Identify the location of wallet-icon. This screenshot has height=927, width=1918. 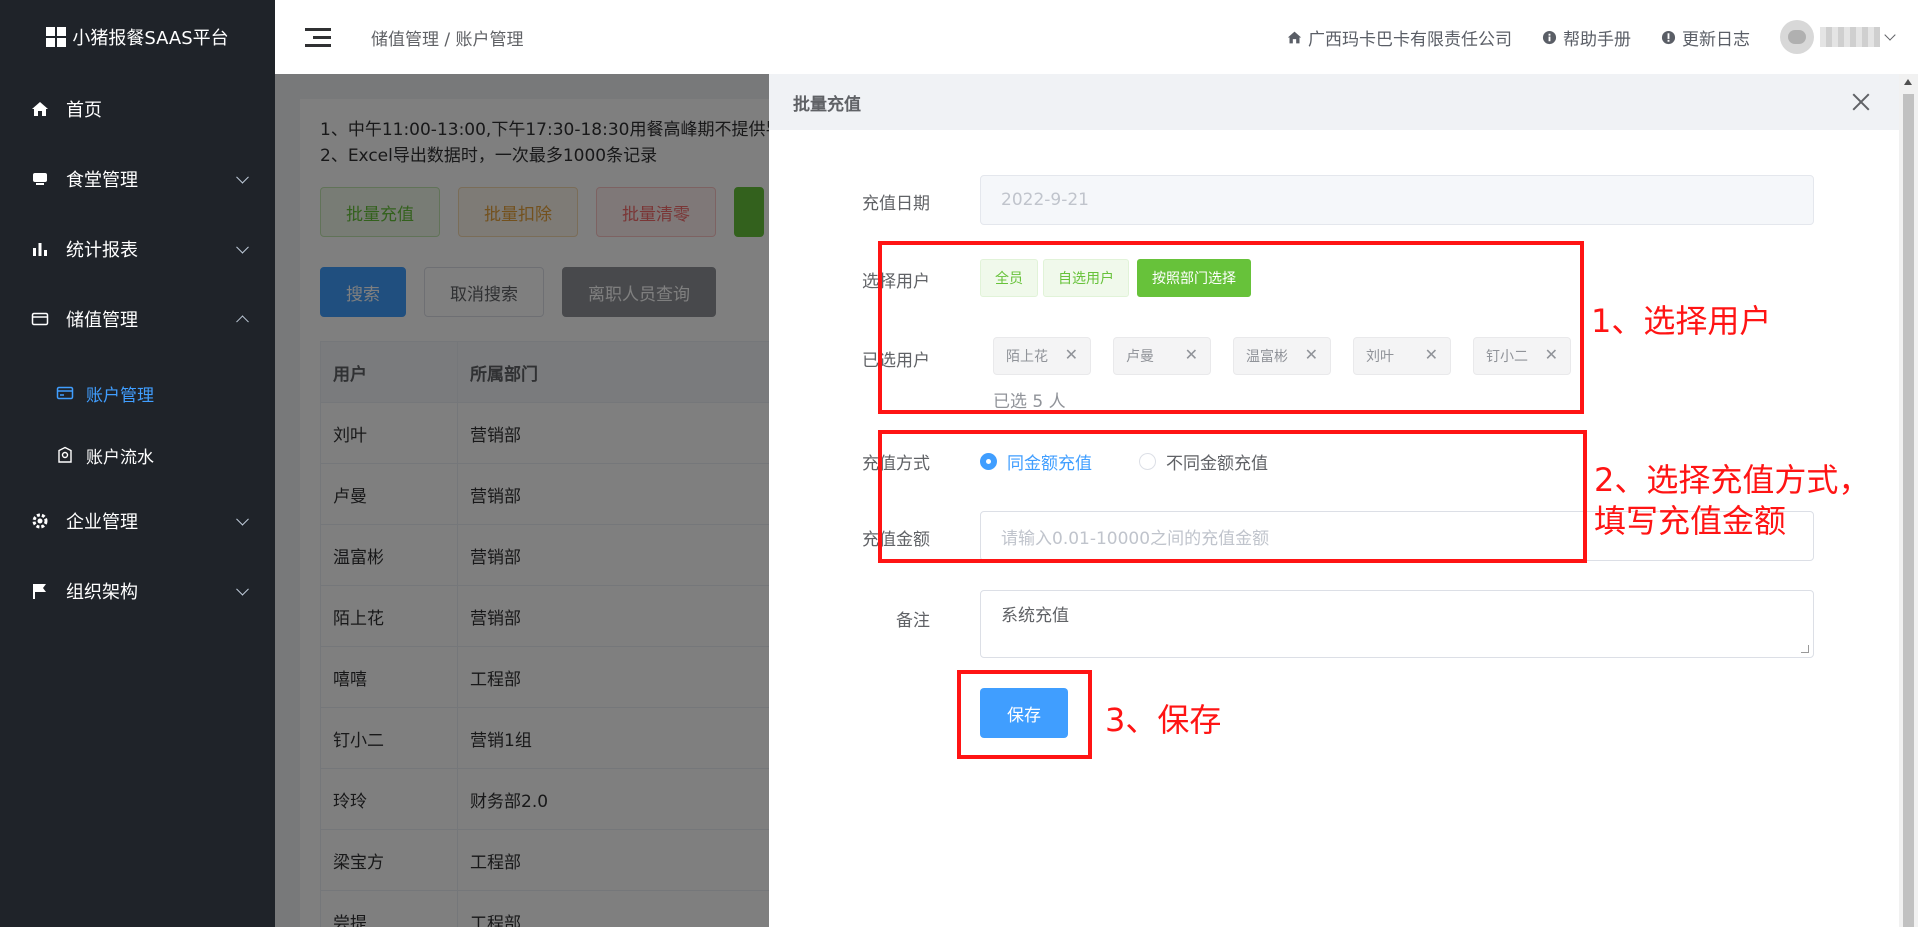
(40, 319).